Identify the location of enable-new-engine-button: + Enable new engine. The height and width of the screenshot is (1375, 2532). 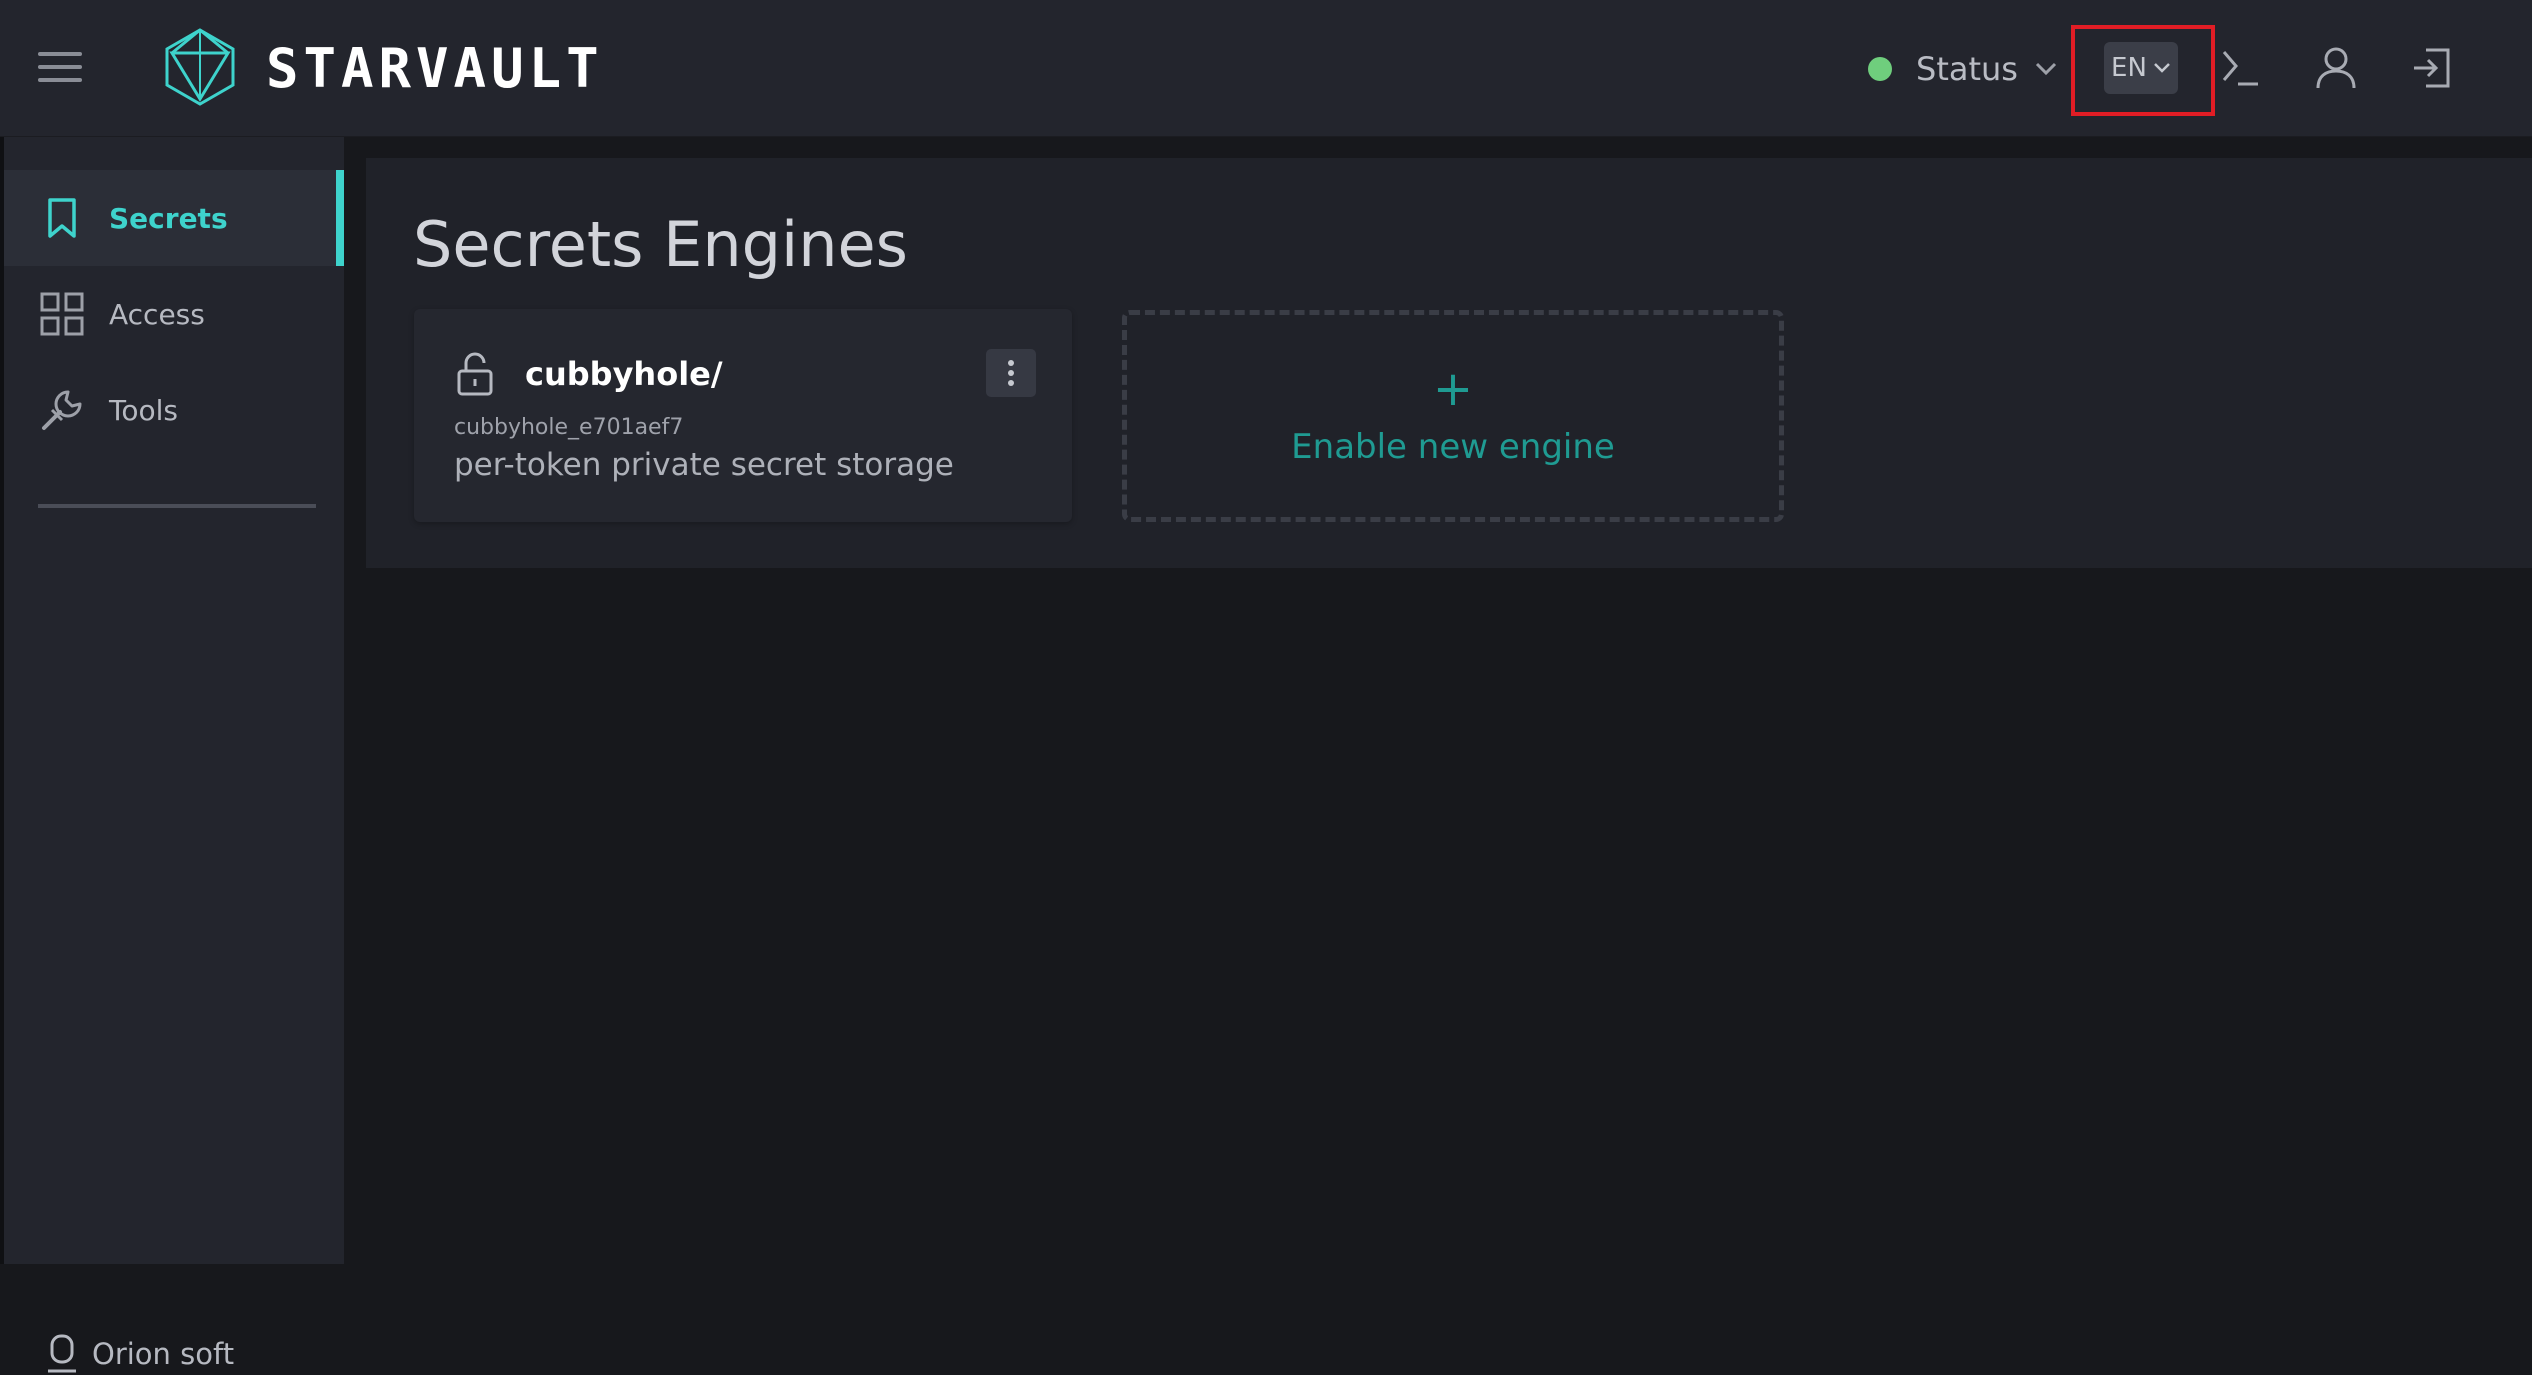
(1453, 416).